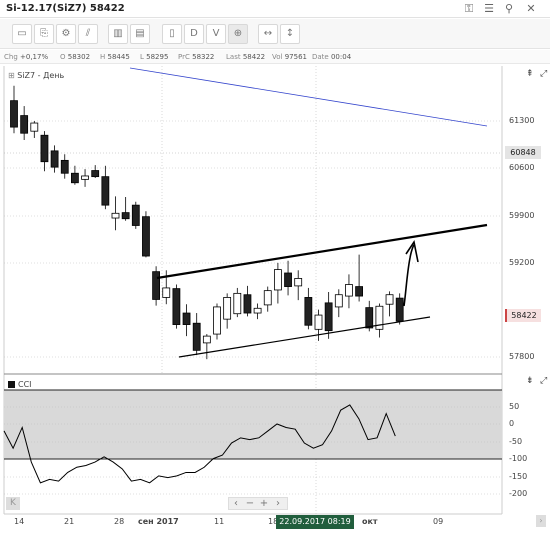 The width and height of the screenshot is (550, 533). I want to click on price-tick-label: 59900, so click(522, 215).